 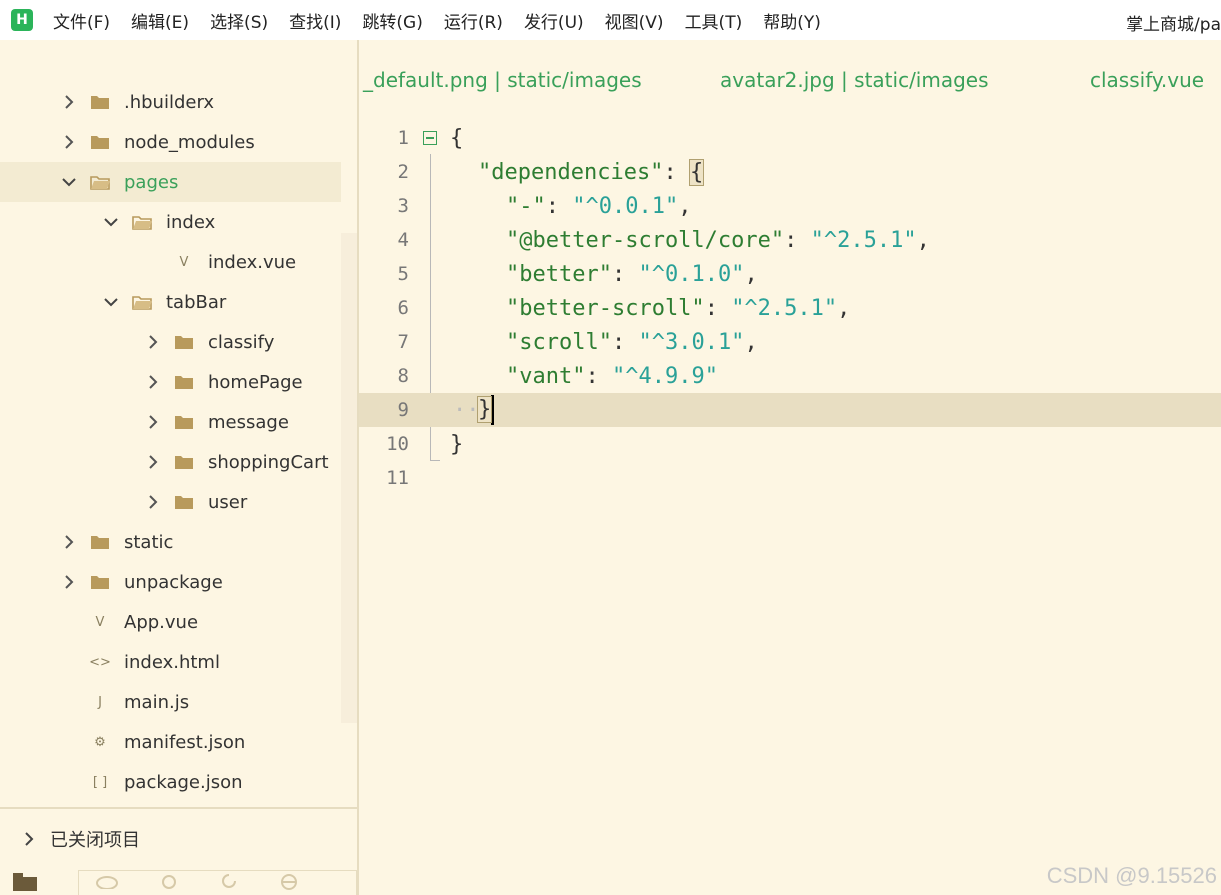 I want to click on line-number: 3, so click(x=403, y=206).